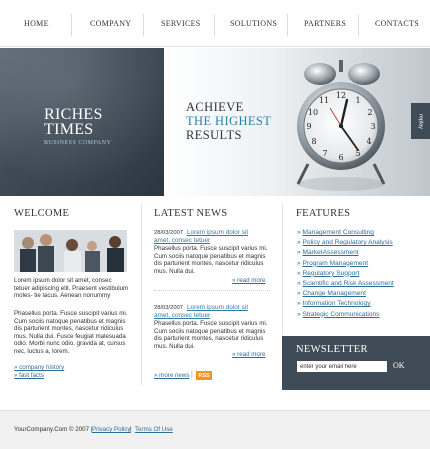 The image size is (430, 449). Describe the element at coordinates (348, 242) in the screenshot. I see `feature-label: Policy and Regulatory Analysis` at that location.